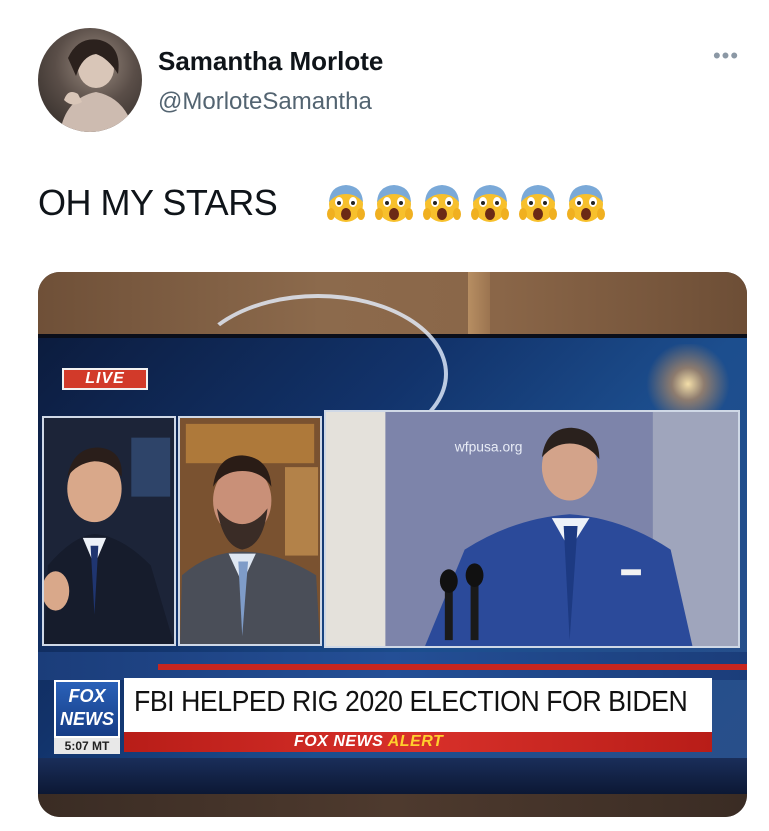 The height and width of the screenshot is (831, 769). I want to click on emoji-row, so click(466, 202).